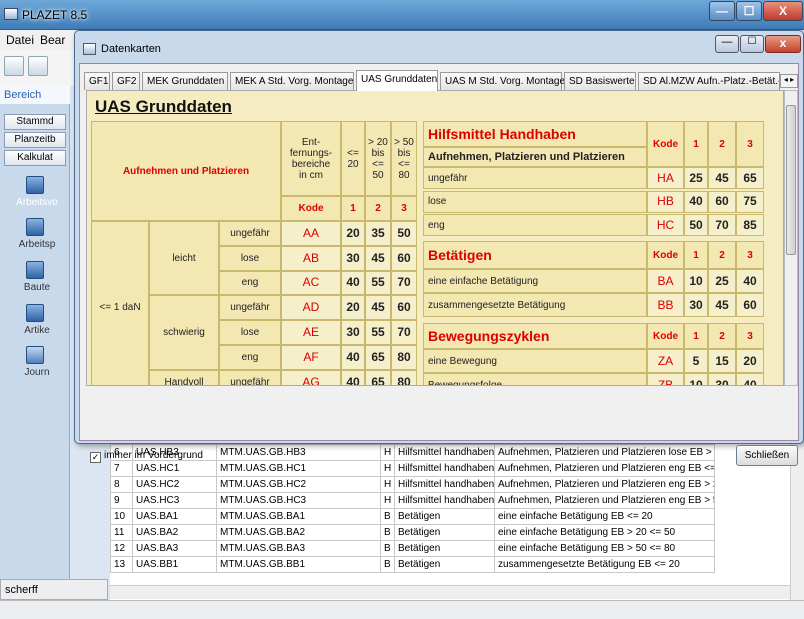  What do you see at coordinates (121, 468) in the screenshot?
I see `grid-cell-no: 7` at bounding box center [121, 468].